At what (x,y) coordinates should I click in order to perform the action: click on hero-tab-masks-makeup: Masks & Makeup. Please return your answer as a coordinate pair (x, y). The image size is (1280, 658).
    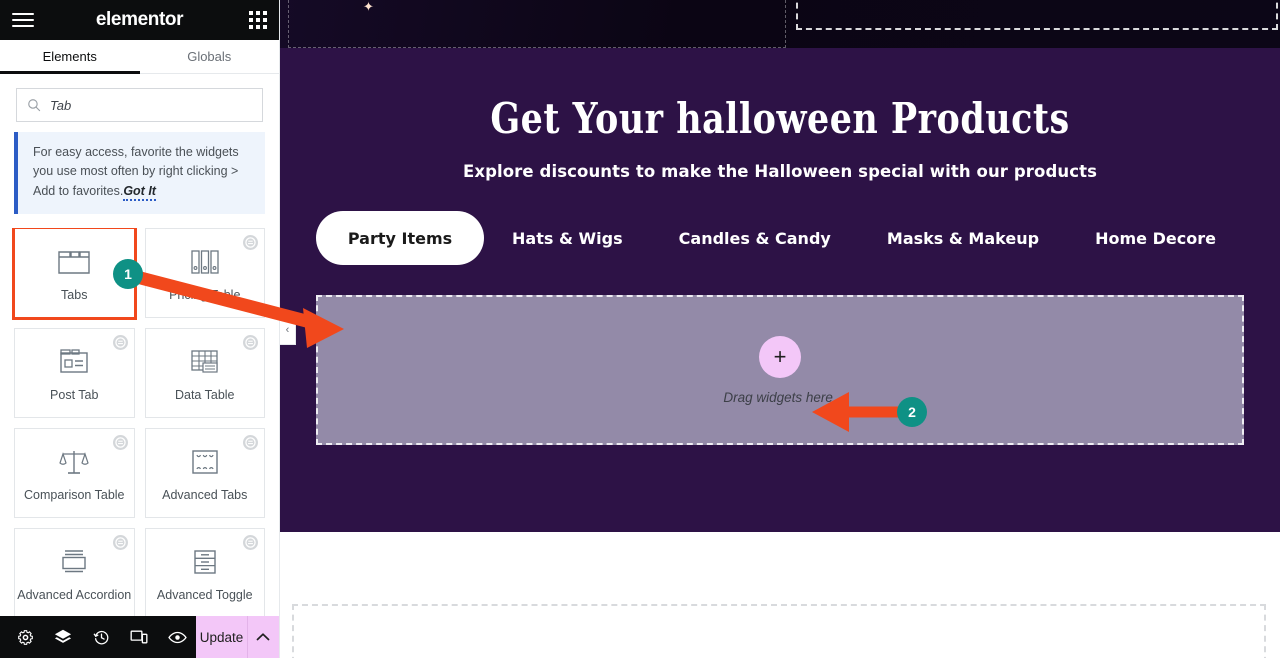
    Looking at the image, I should click on (963, 238).